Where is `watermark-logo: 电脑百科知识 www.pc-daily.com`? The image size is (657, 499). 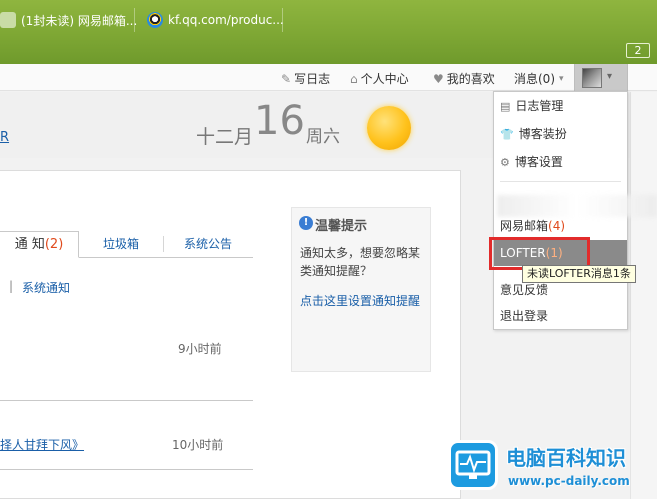 watermark-logo: 电脑百科知识 www.pc-daily.com is located at coordinates (548, 469).